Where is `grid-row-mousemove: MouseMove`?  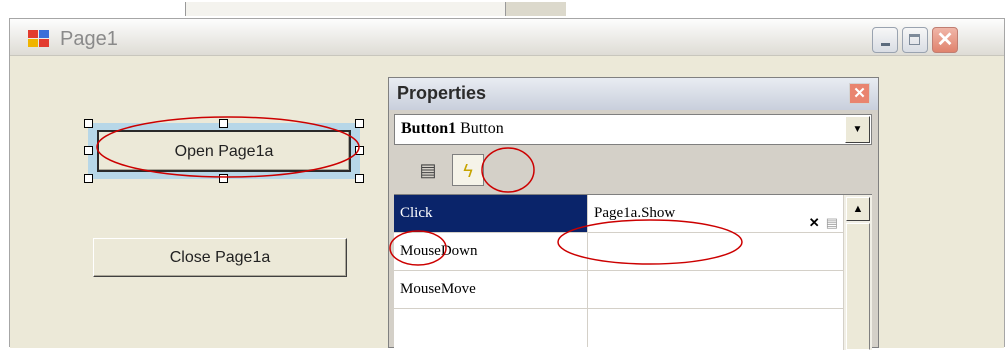 grid-row-mousemove: MouseMove is located at coordinates (619, 290).